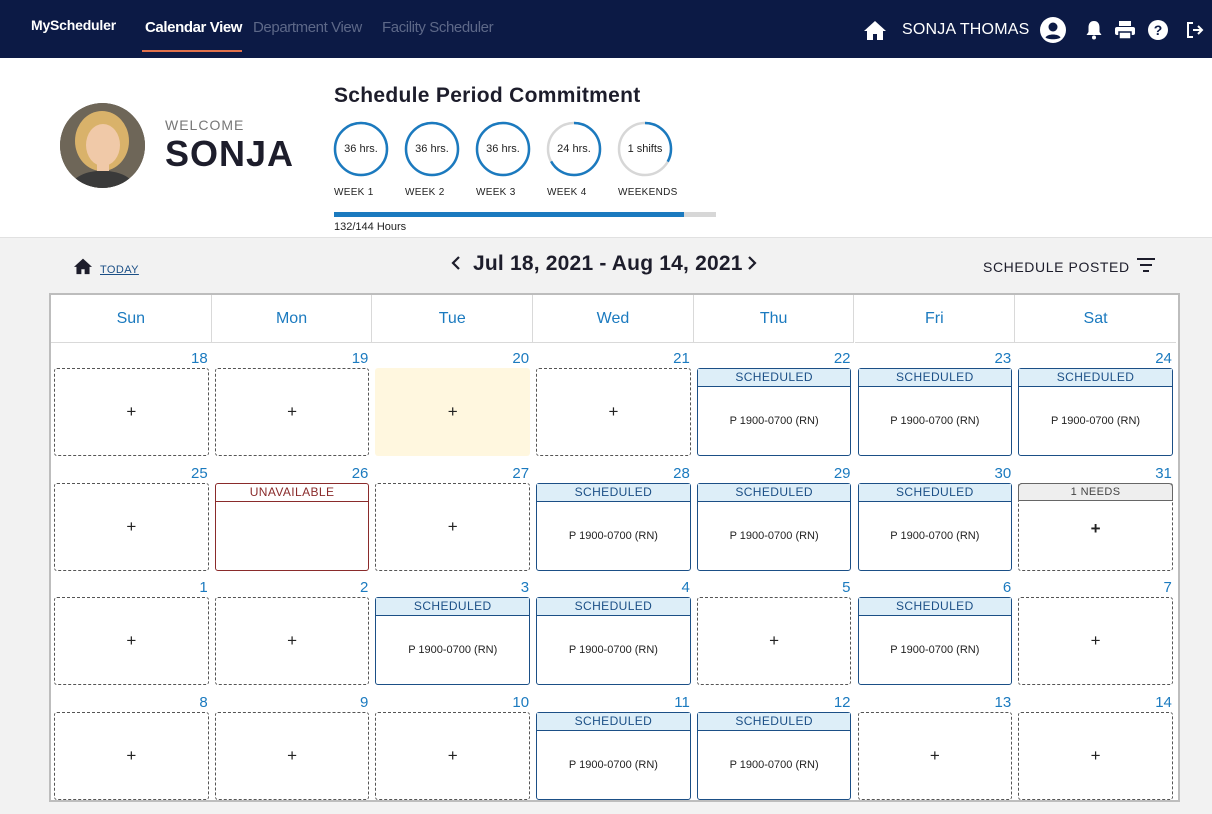 The image size is (1212, 814). Describe the element at coordinates (438, 27) in the screenshot. I see `tab-facility-scheduler: Facility Scheduler` at that location.